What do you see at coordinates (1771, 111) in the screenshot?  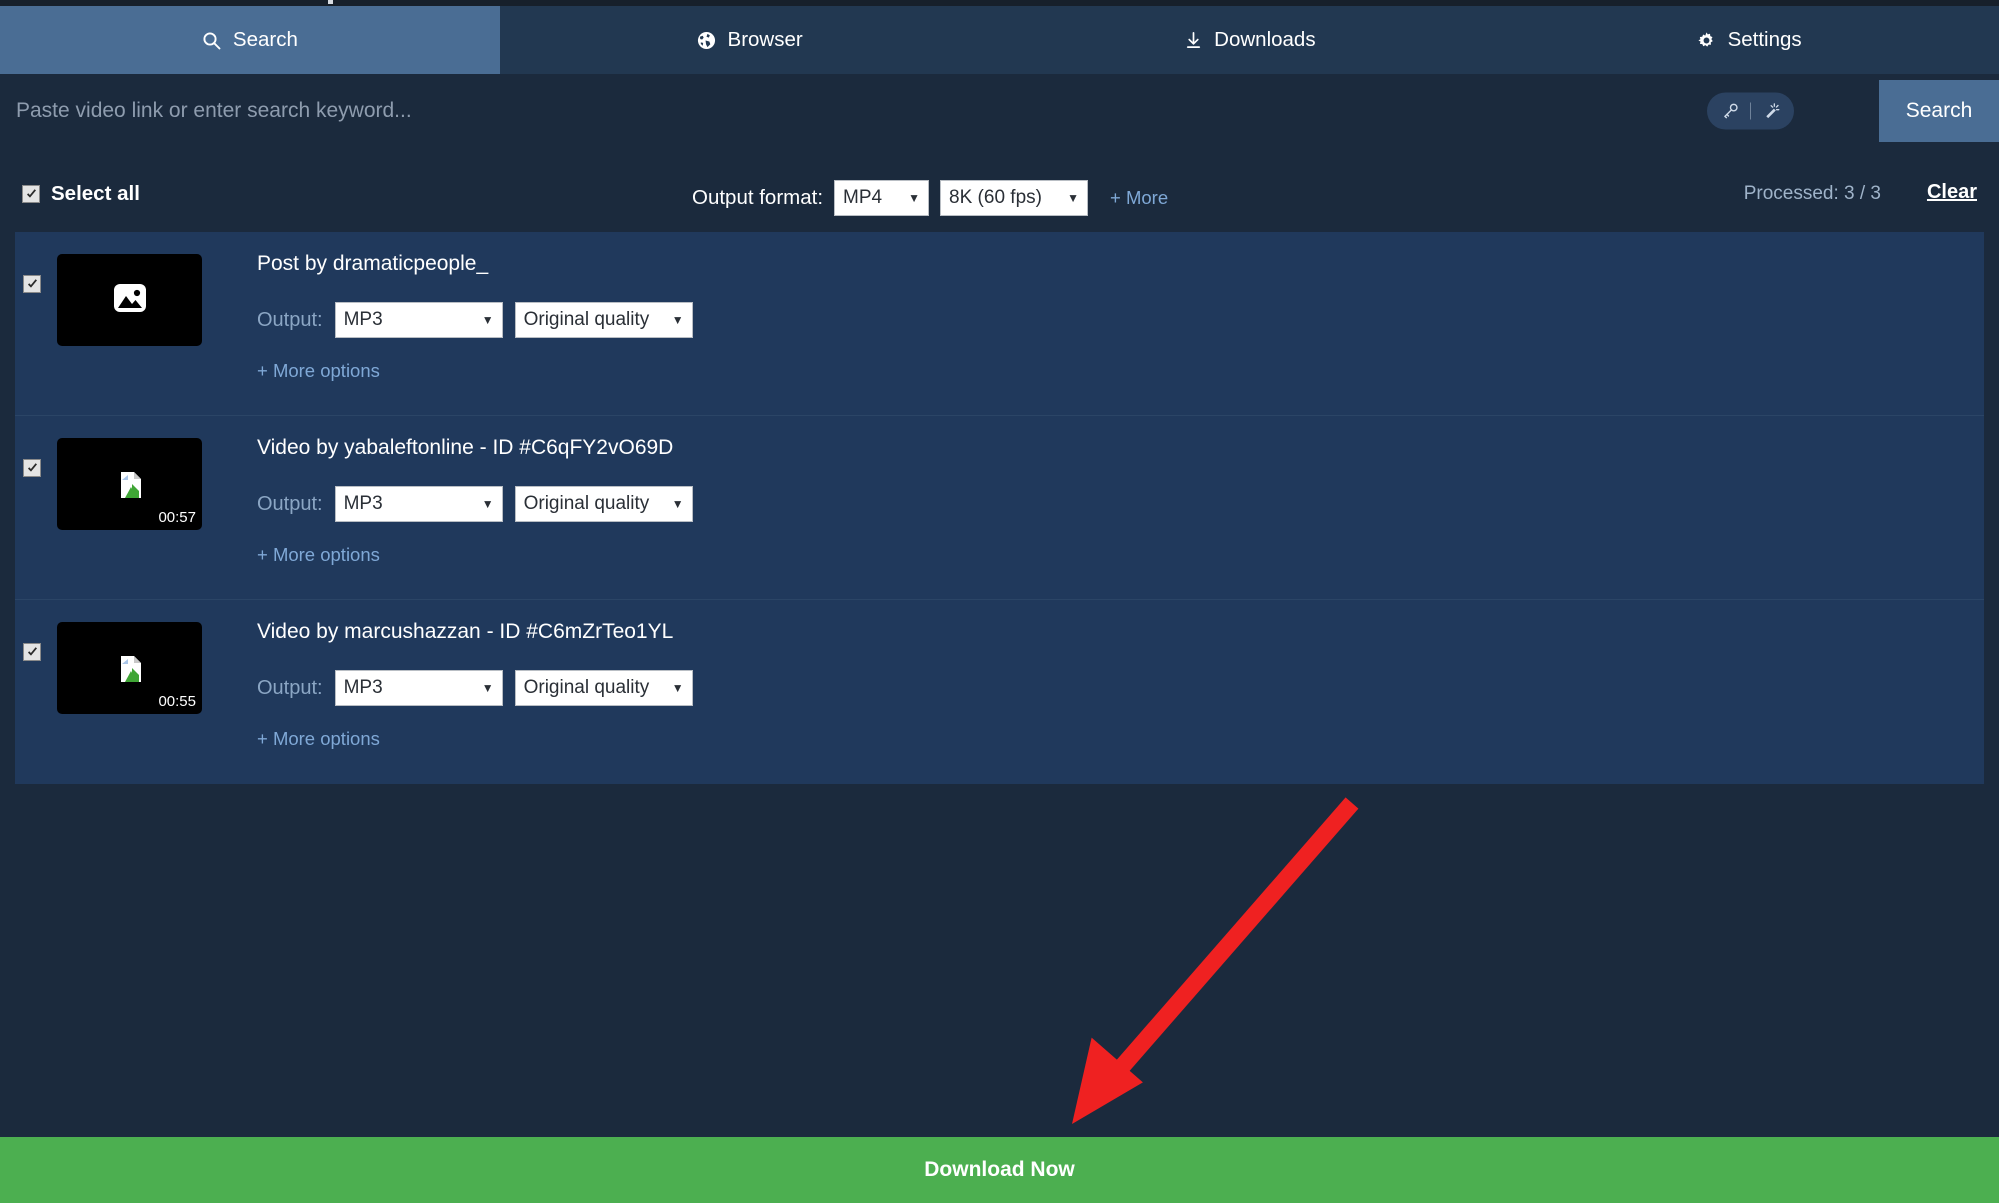 I see `magic-wand-icon` at bounding box center [1771, 111].